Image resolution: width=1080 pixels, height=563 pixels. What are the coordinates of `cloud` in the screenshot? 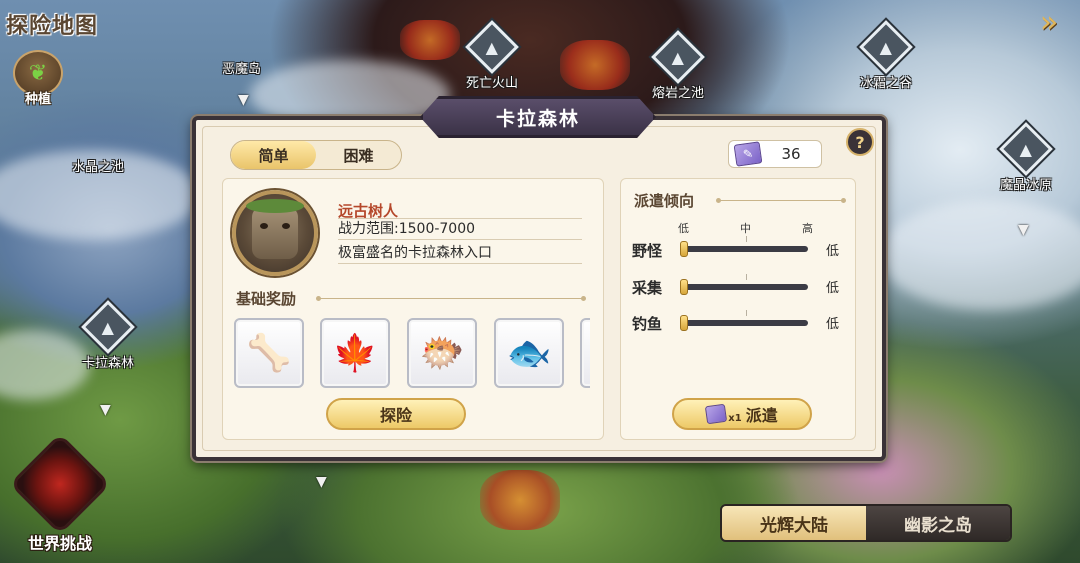 It's located at (980, 255).